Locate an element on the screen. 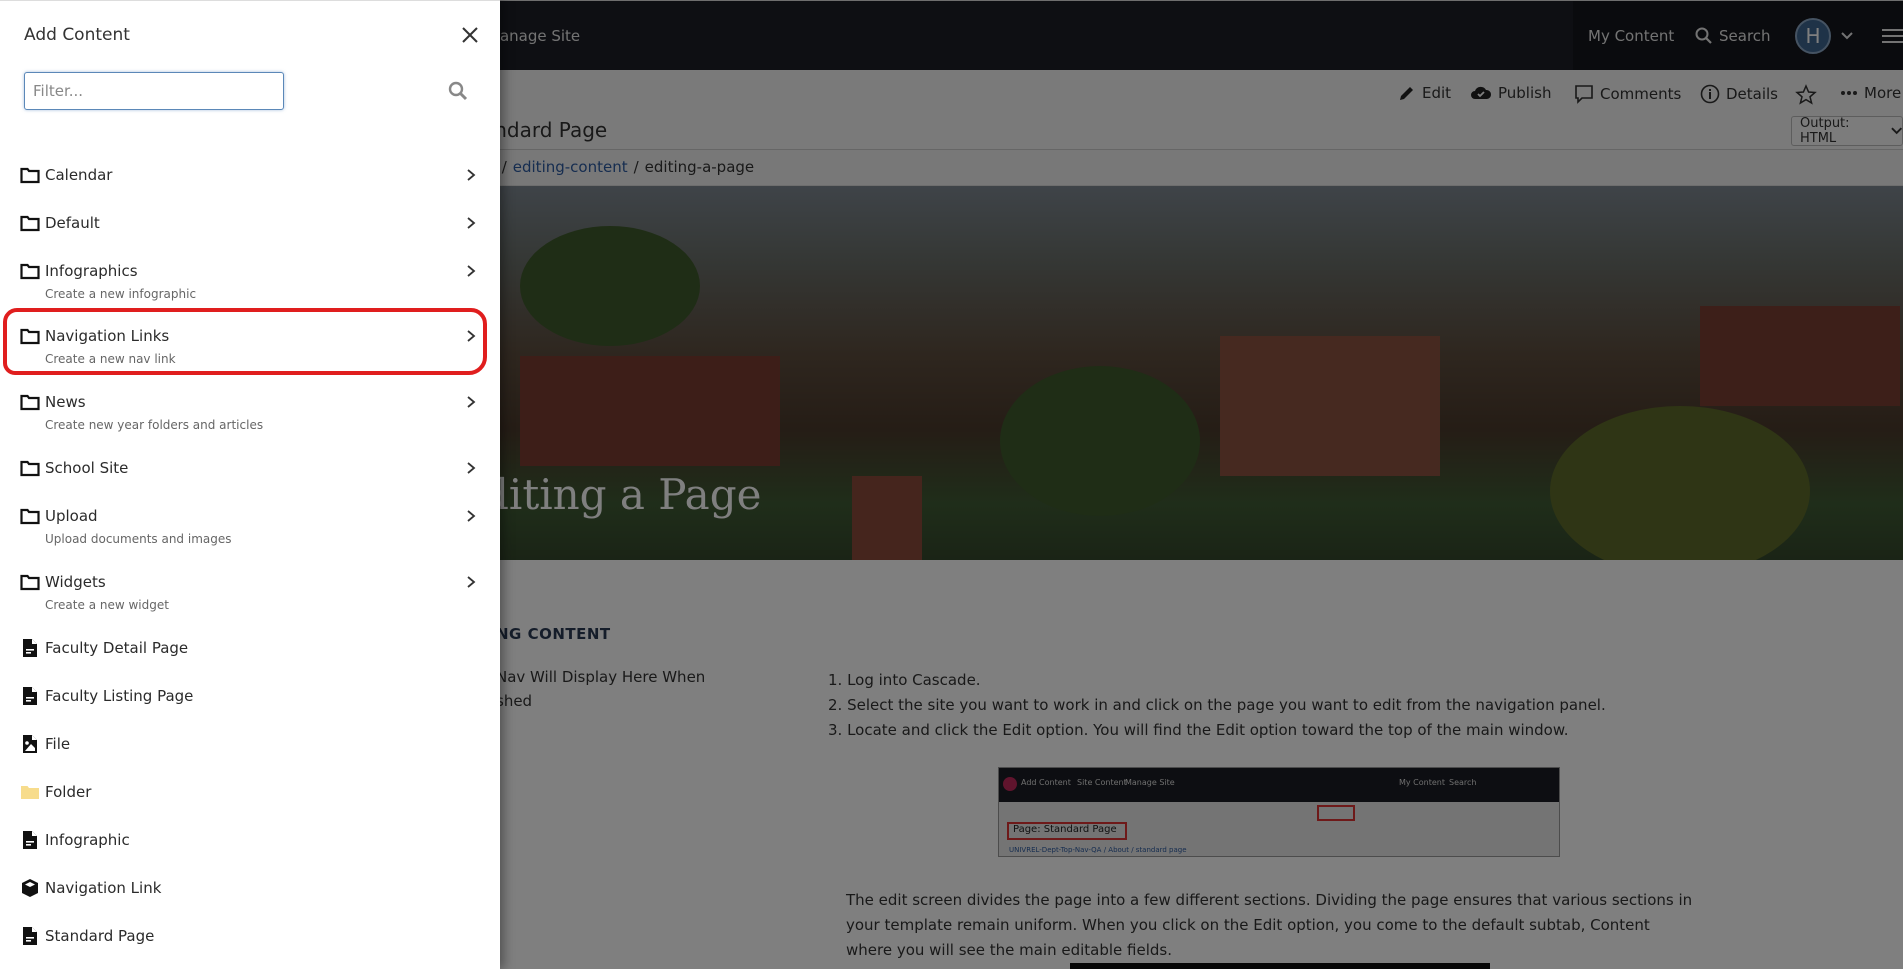  asset-item-navigation-link: Navigation Link is located at coordinates (250, 898).